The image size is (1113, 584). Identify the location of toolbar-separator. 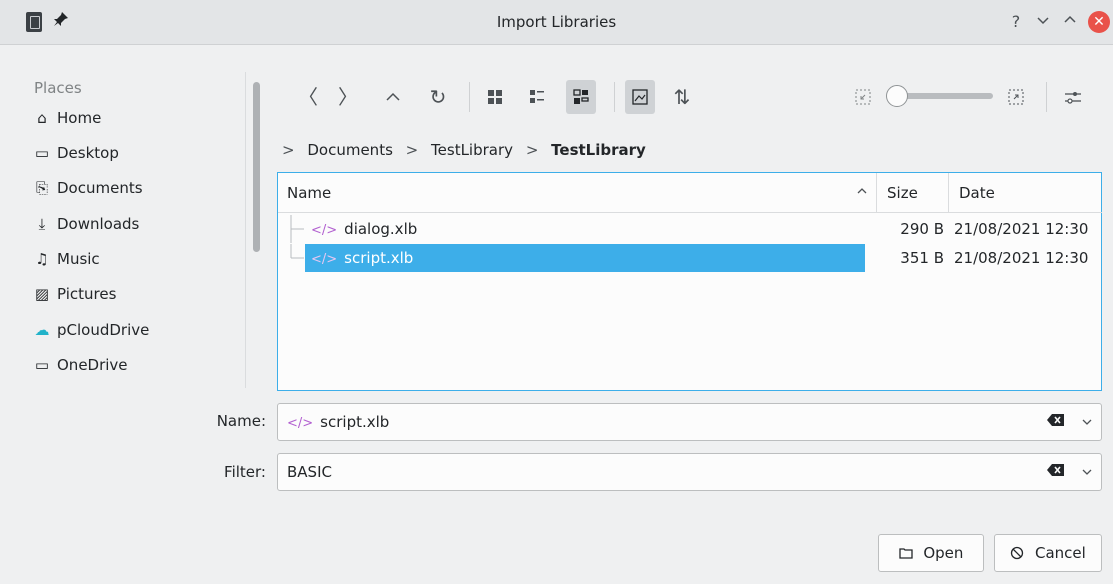
(469, 97).